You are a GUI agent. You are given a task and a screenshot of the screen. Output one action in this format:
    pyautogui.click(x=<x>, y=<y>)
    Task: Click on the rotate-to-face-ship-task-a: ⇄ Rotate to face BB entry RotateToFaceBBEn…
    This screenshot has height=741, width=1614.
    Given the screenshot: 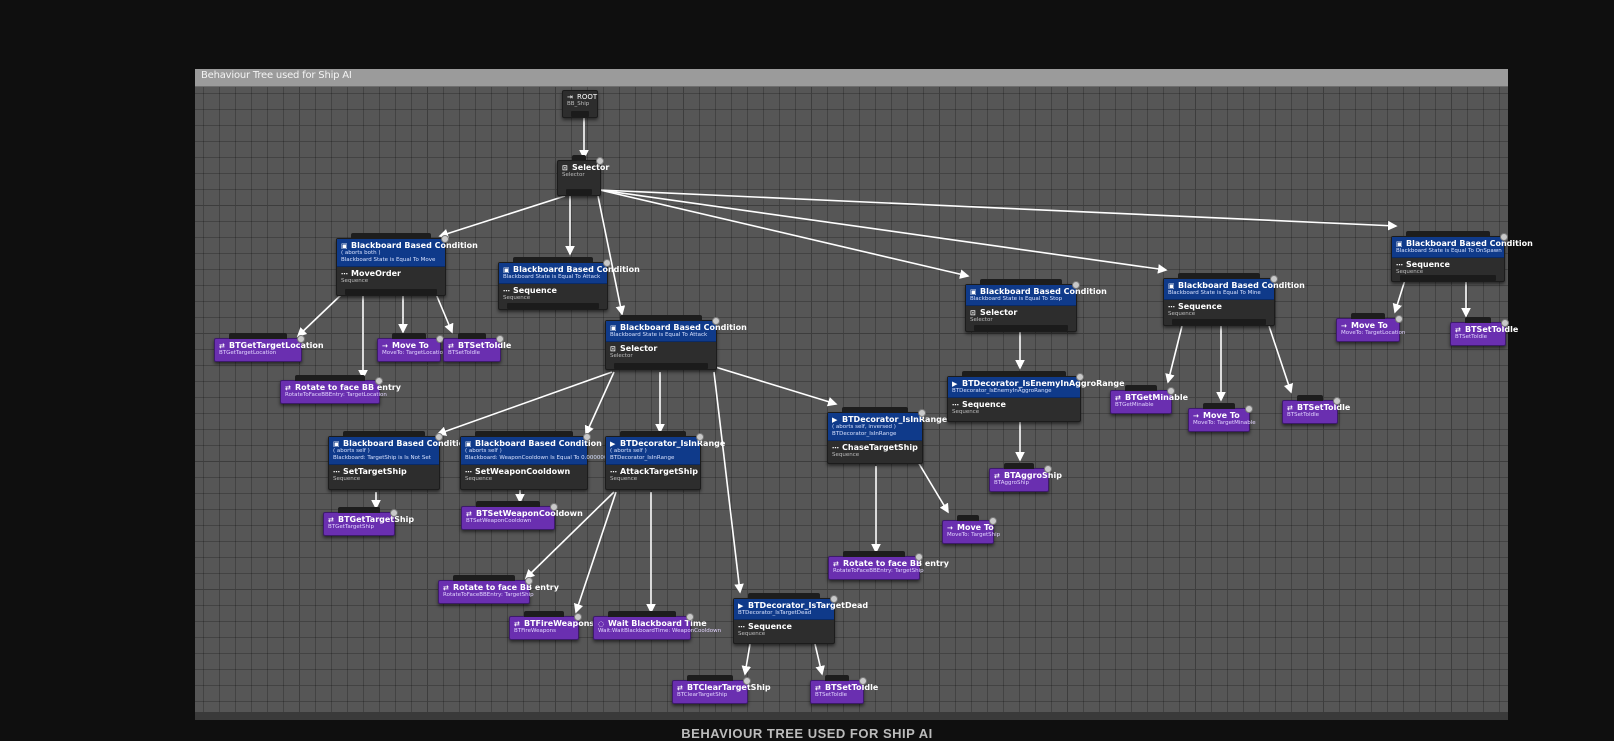 What is the action you would take?
    pyautogui.click(x=498, y=589)
    